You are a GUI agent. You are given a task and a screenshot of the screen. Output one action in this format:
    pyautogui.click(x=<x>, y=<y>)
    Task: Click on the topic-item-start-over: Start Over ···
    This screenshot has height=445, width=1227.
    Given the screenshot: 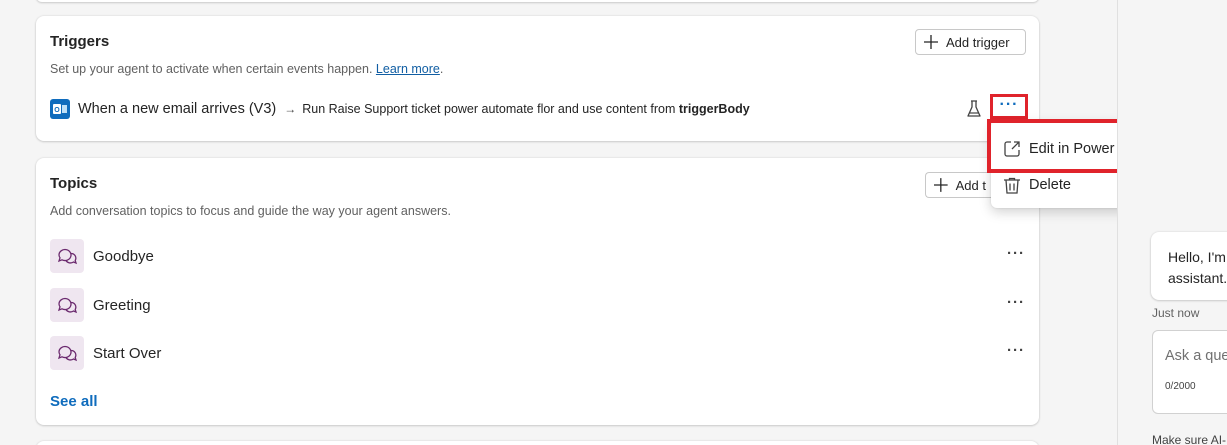 What is the action you would take?
    pyautogui.click(x=537, y=353)
    